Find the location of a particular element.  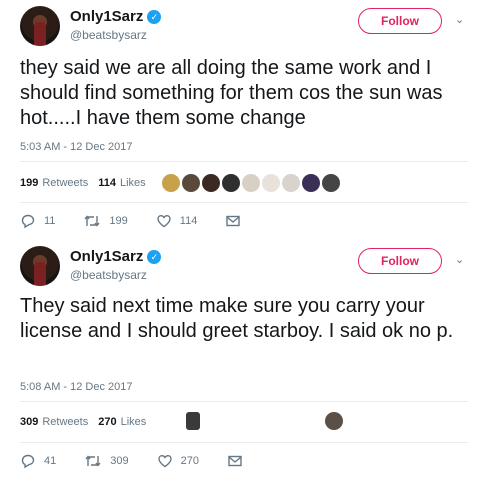

reply-count: 41 is located at coordinates (50, 461).